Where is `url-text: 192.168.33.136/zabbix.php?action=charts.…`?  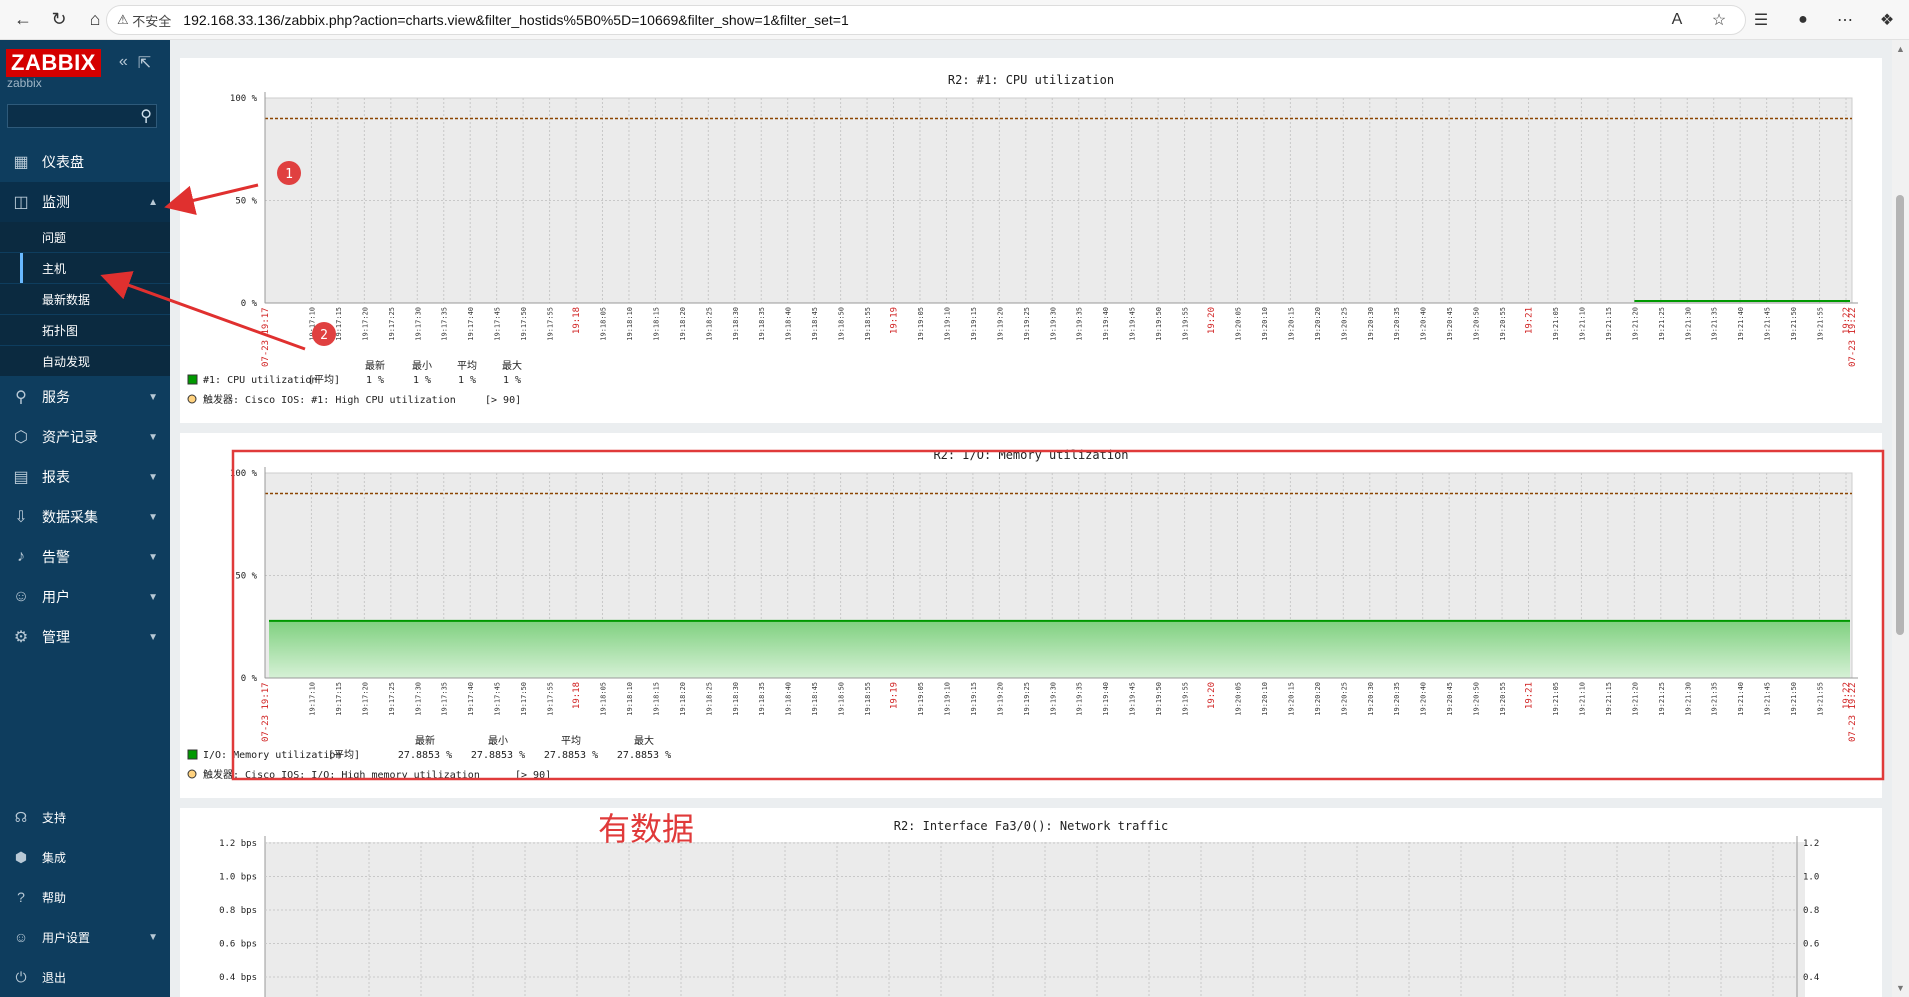 url-text: 192.168.33.136/zabbix.php?action=charts.… is located at coordinates (515, 20).